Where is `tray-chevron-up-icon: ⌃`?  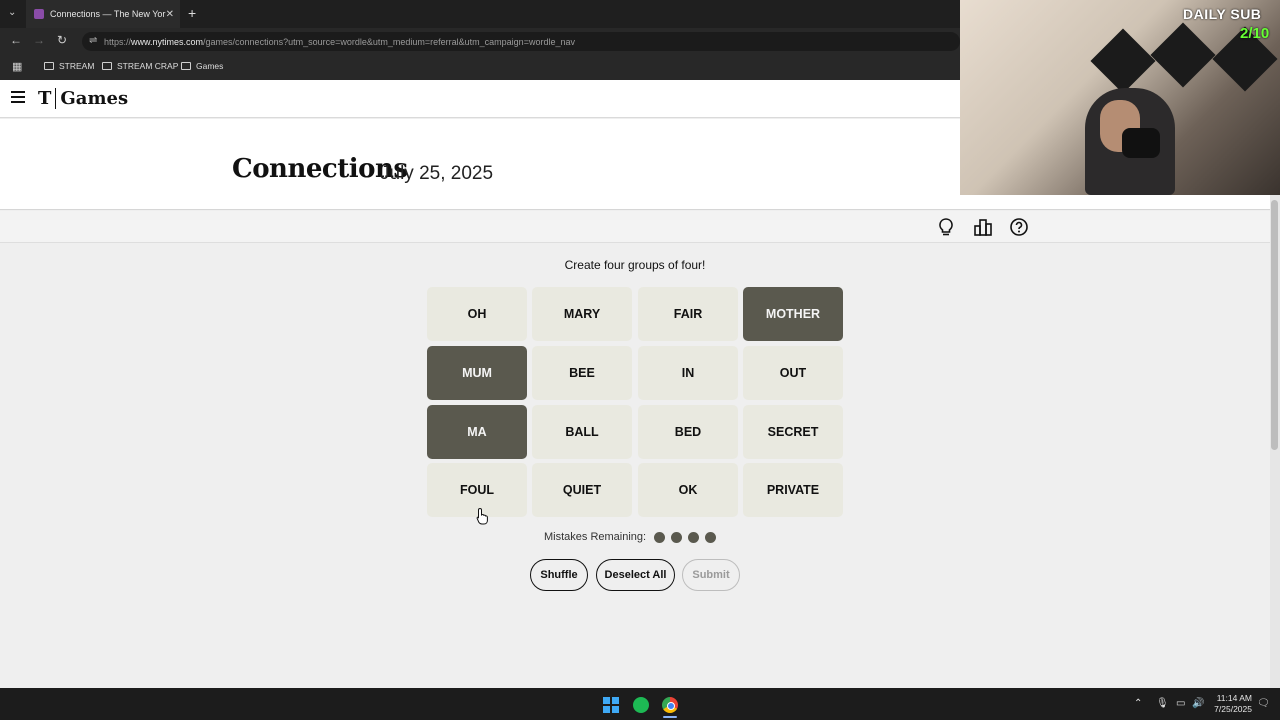 tray-chevron-up-icon: ⌃ is located at coordinates (1138, 703).